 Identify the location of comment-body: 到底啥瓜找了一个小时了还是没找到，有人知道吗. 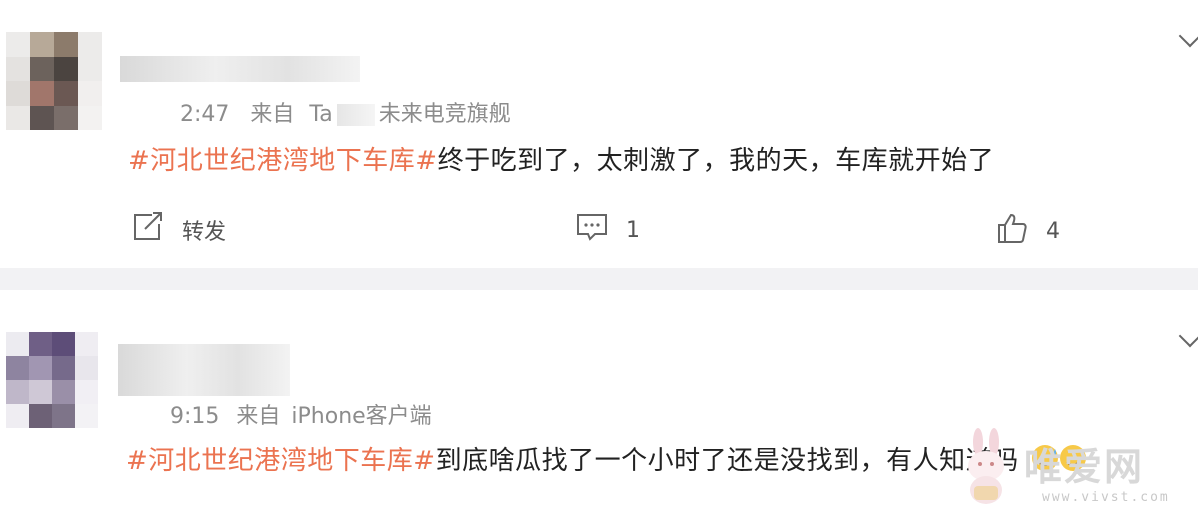
(727, 461).